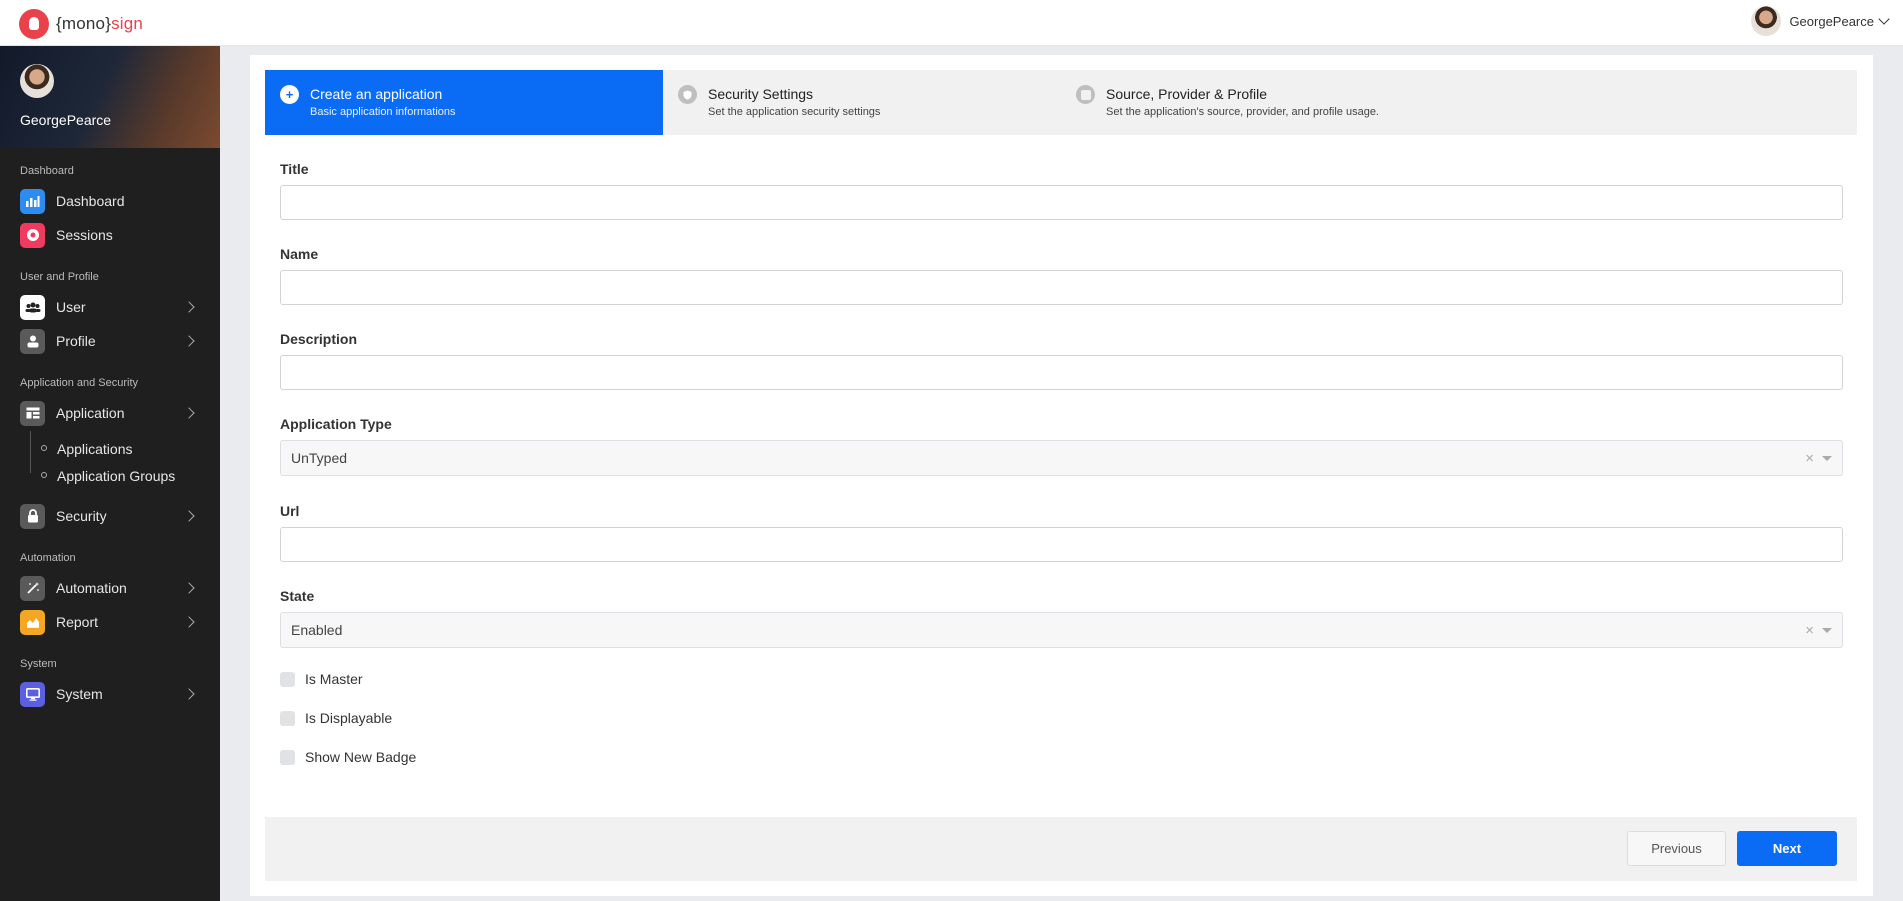 Image resolution: width=1903 pixels, height=901 pixels. Describe the element at coordinates (287, 679) in the screenshot. I see `is-master-checkbox` at that location.